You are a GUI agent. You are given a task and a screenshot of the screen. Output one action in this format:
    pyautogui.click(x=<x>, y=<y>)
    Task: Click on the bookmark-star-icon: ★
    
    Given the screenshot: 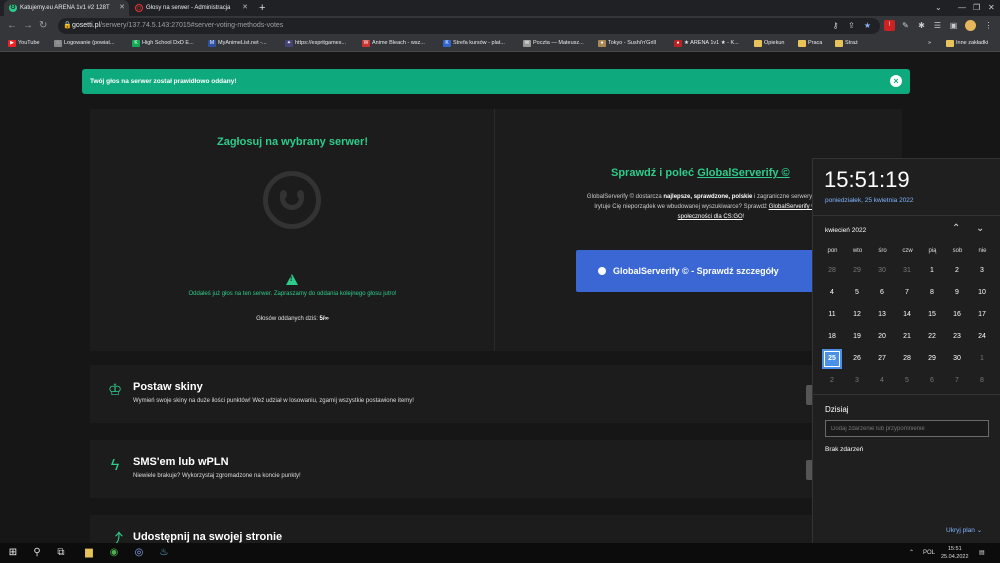 What is the action you would take?
    pyautogui.click(x=867, y=25)
    